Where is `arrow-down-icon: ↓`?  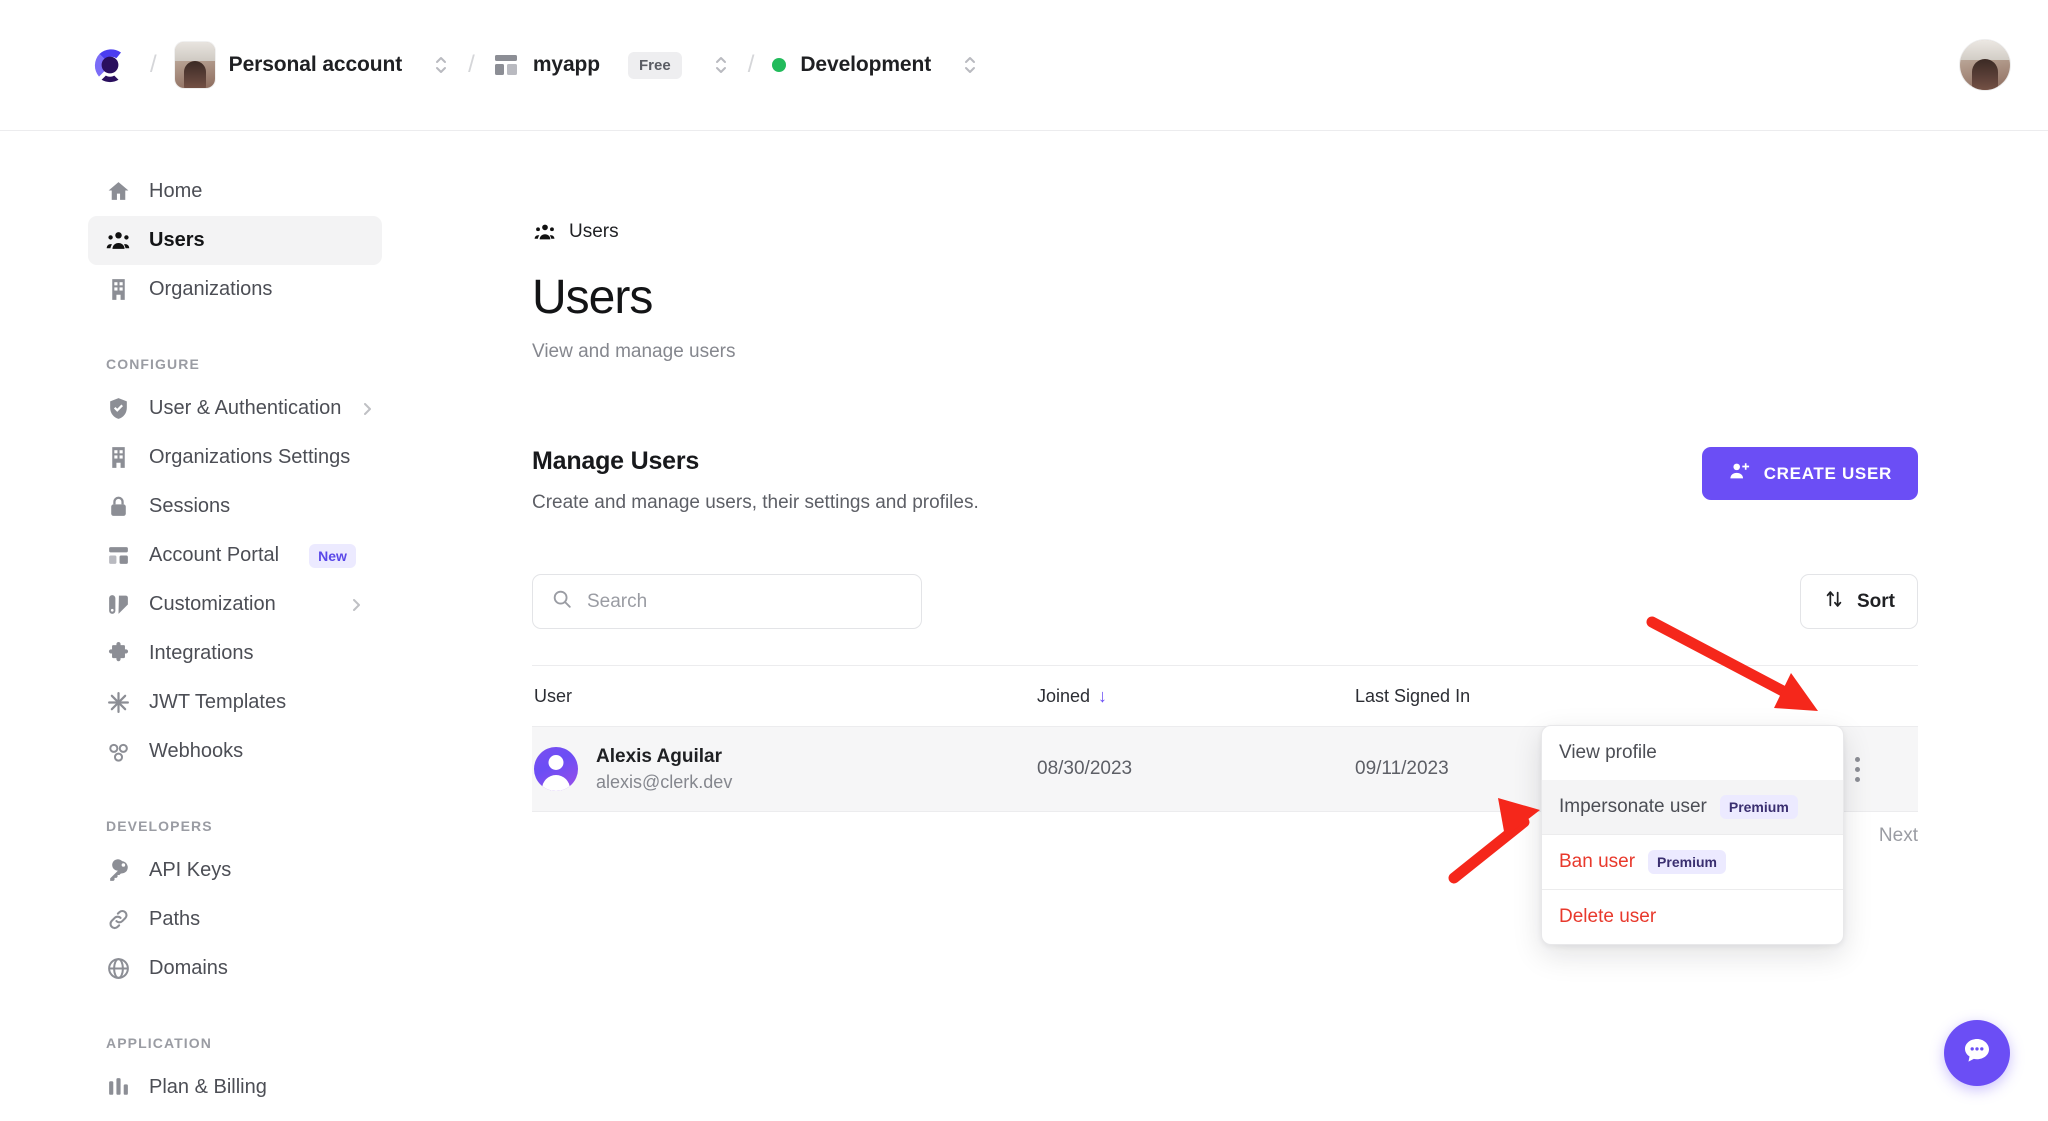
arrow-down-icon: ↓ is located at coordinates (1102, 696).